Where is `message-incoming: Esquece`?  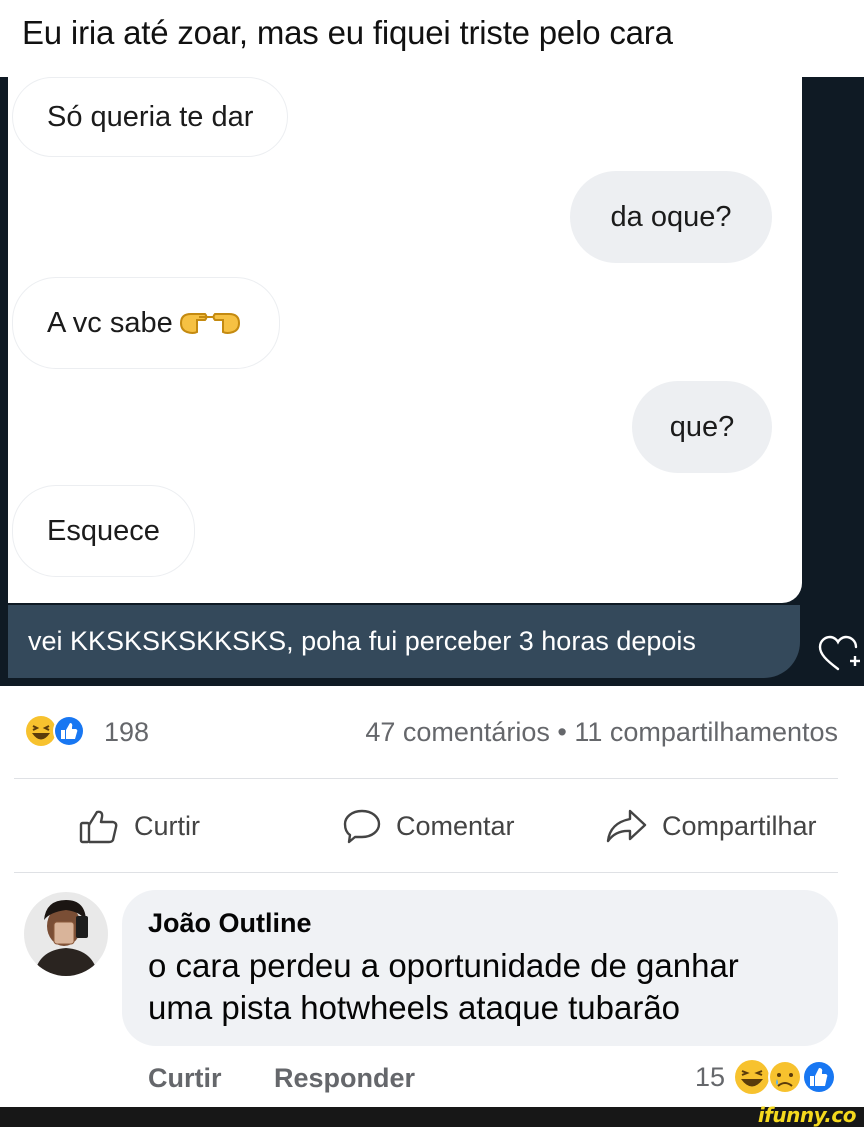 message-incoming: Esquece is located at coordinates (103, 531).